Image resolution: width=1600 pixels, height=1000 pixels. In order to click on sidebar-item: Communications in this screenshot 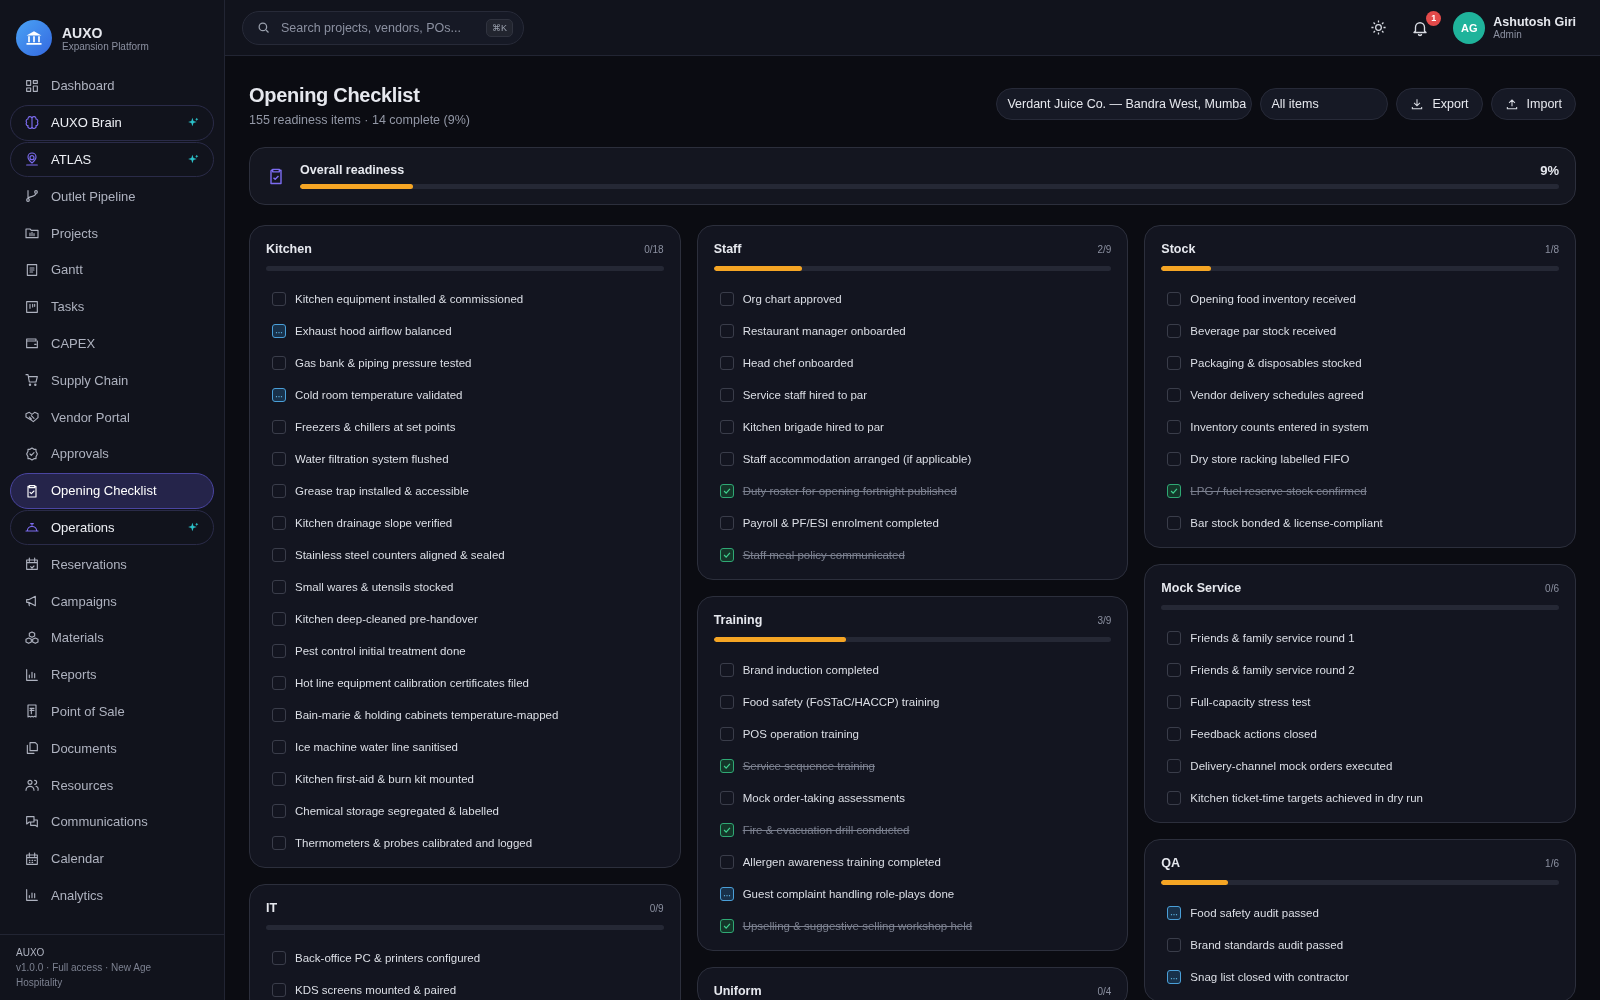, I will do `click(112, 821)`.